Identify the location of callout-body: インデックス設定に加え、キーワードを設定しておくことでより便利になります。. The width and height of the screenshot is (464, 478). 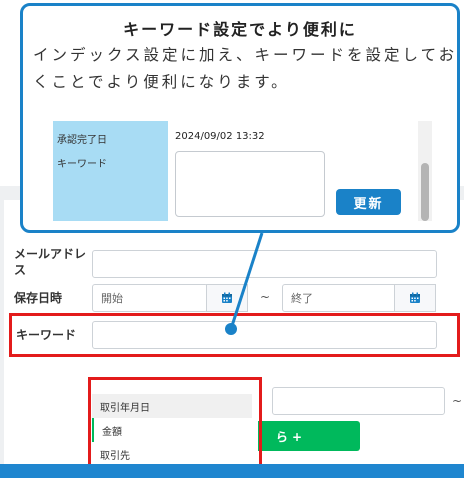
(245, 68).